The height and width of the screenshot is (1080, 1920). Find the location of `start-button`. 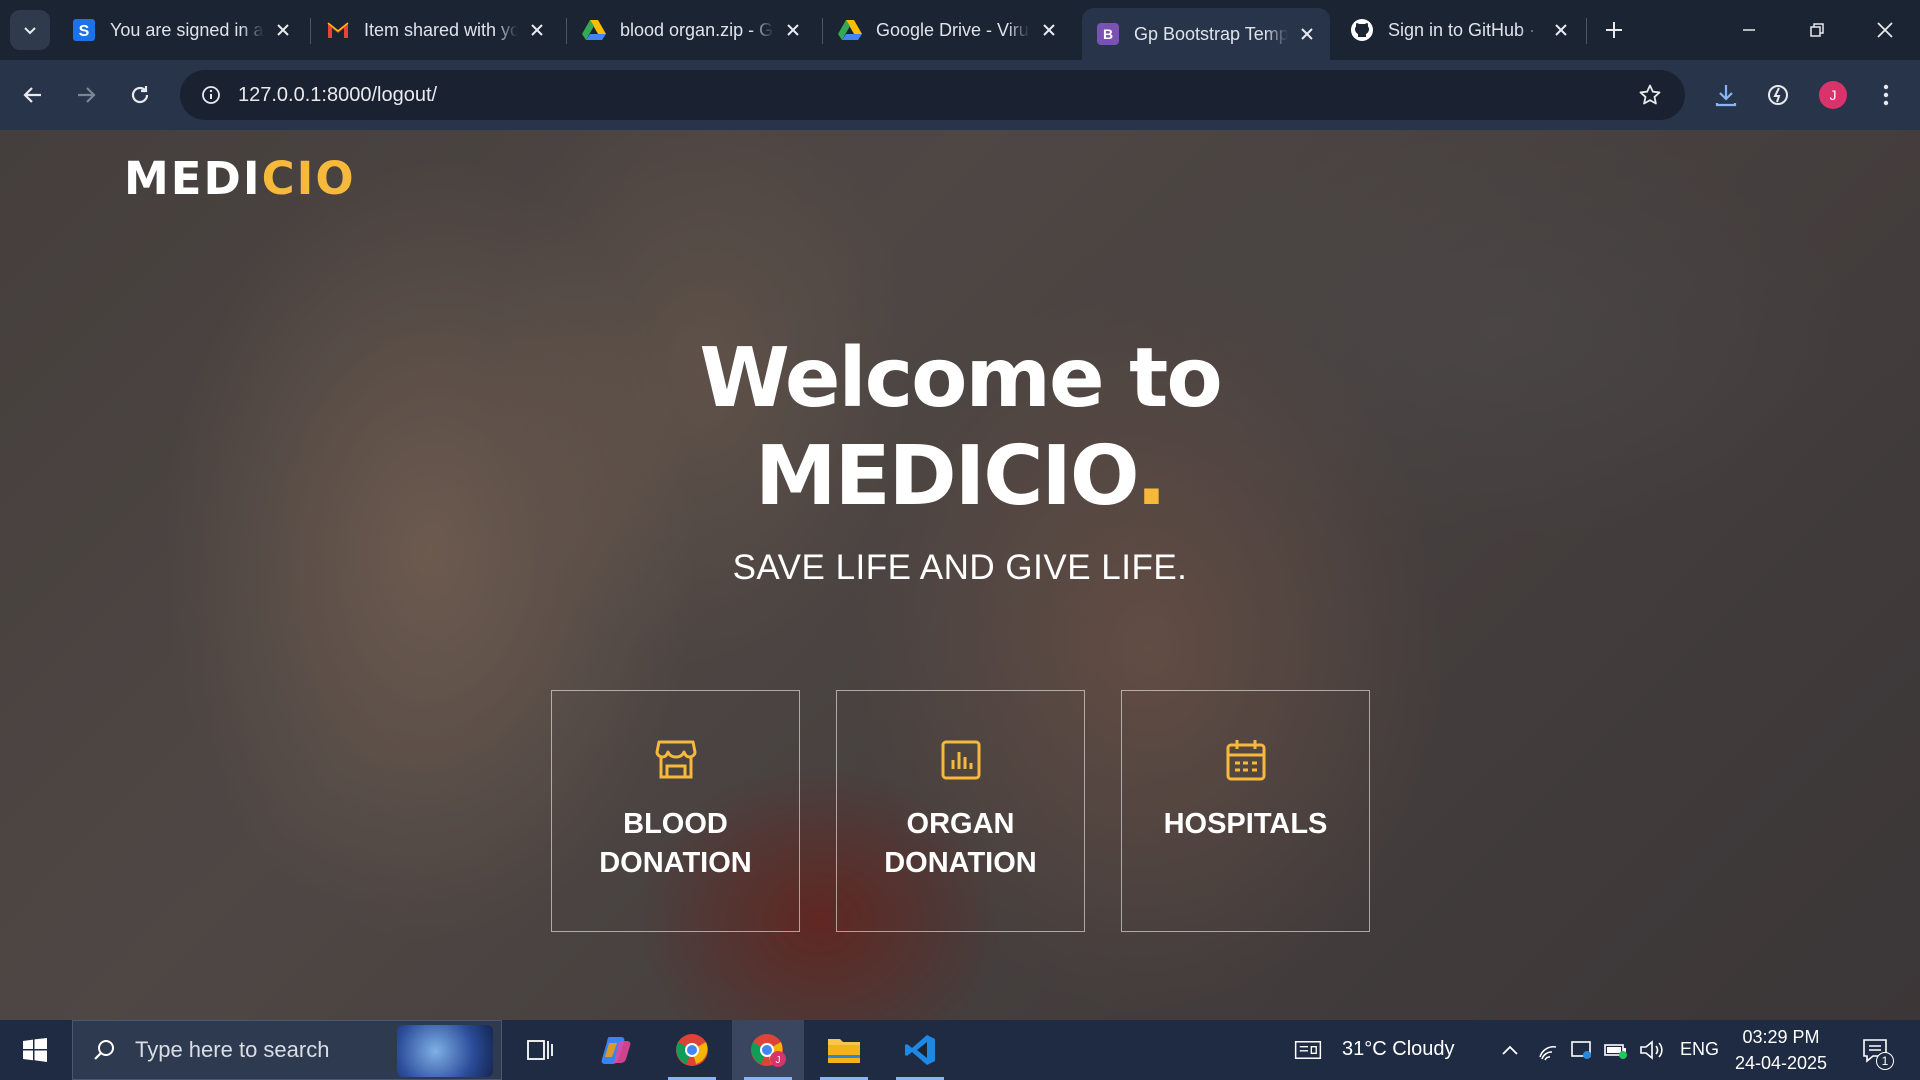

start-button is located at coordinates (35, 1050).